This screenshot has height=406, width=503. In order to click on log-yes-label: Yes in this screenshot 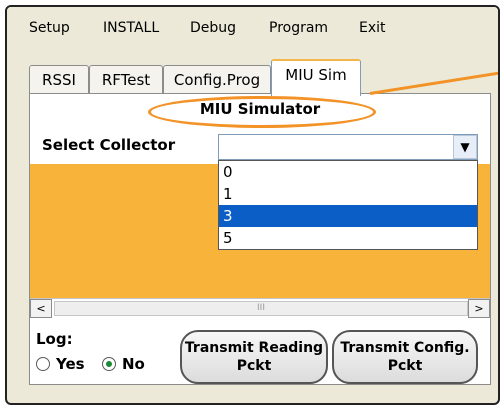, I will do `click(70, 364)`.